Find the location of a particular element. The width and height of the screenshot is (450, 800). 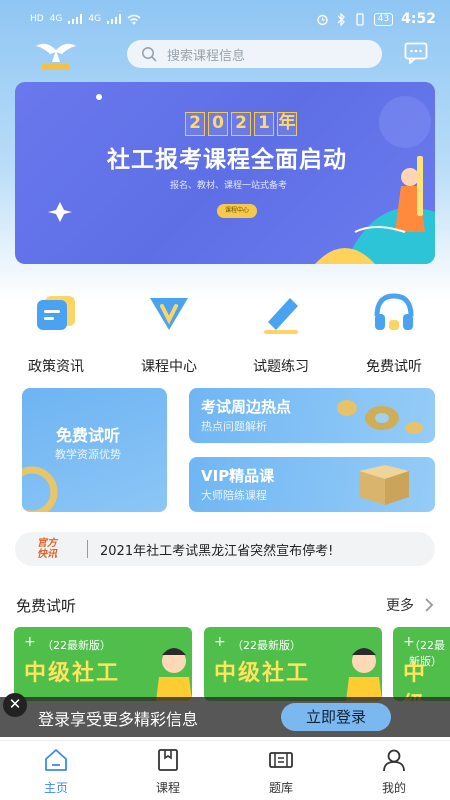

network-4g-label-2: 4G is located at coordinates (95, 19).